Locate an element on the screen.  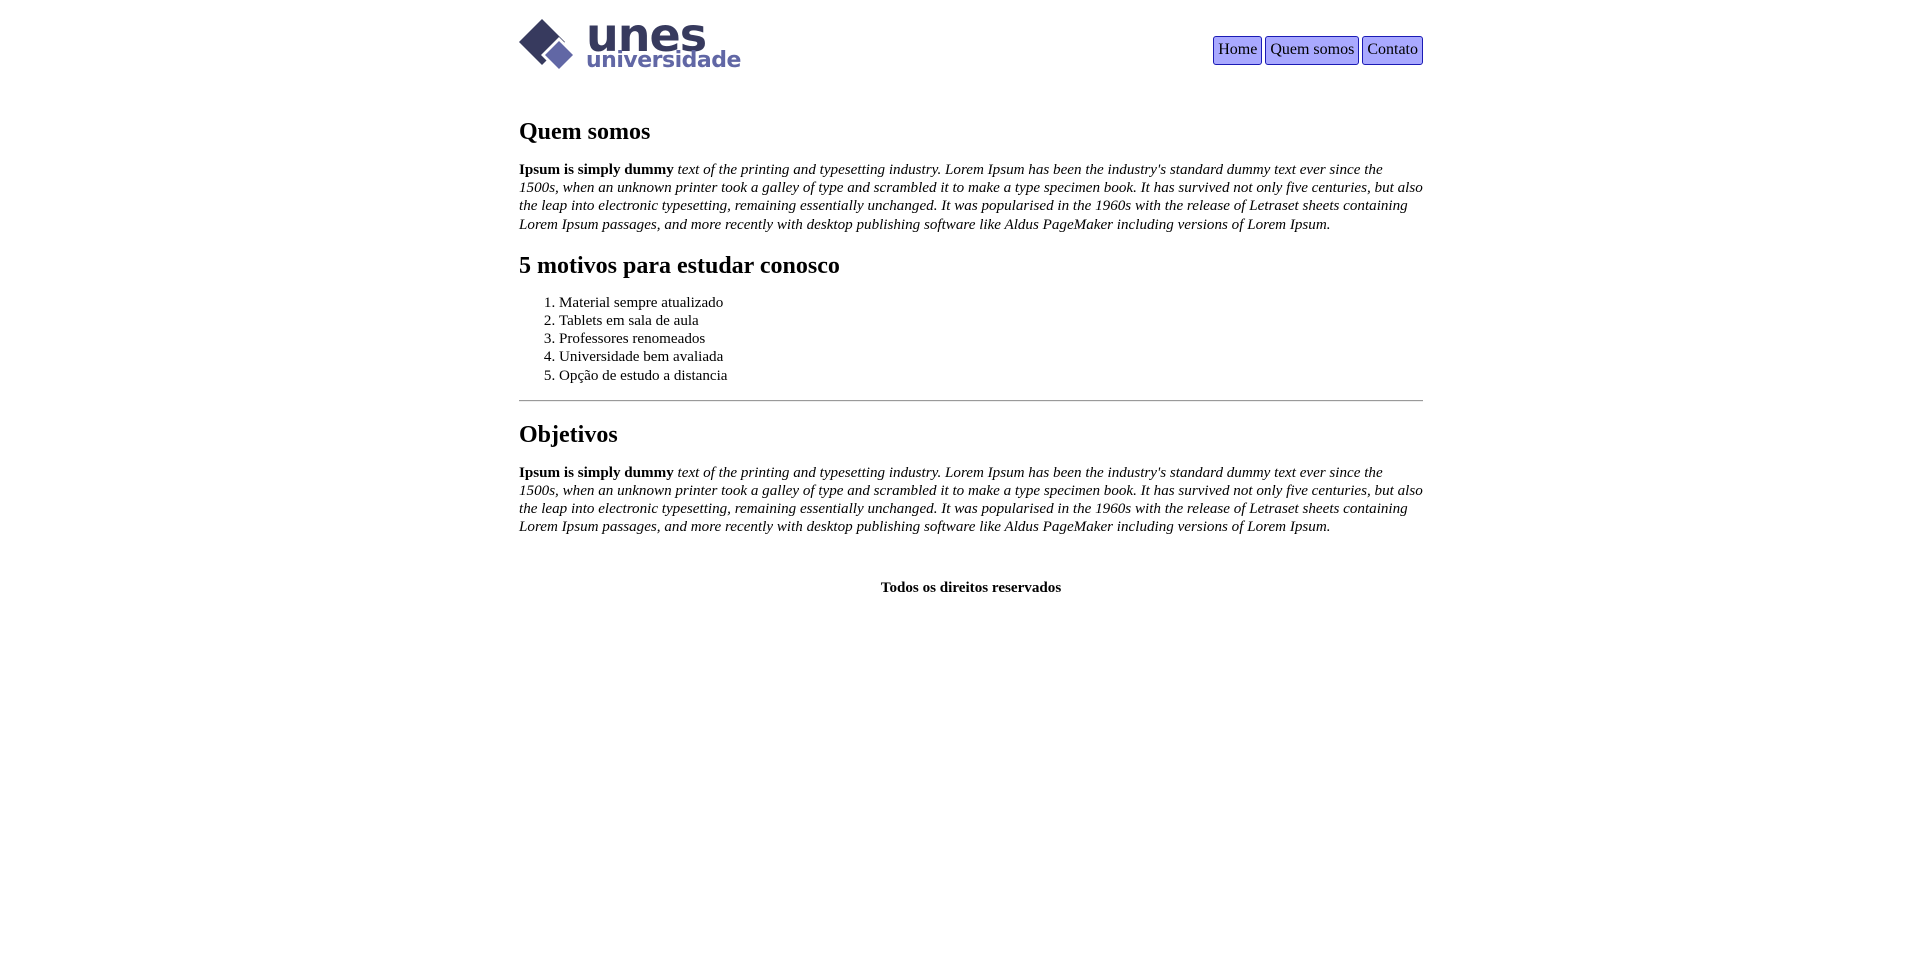
logo-diamond-icon is located at coordinates (548, 46).